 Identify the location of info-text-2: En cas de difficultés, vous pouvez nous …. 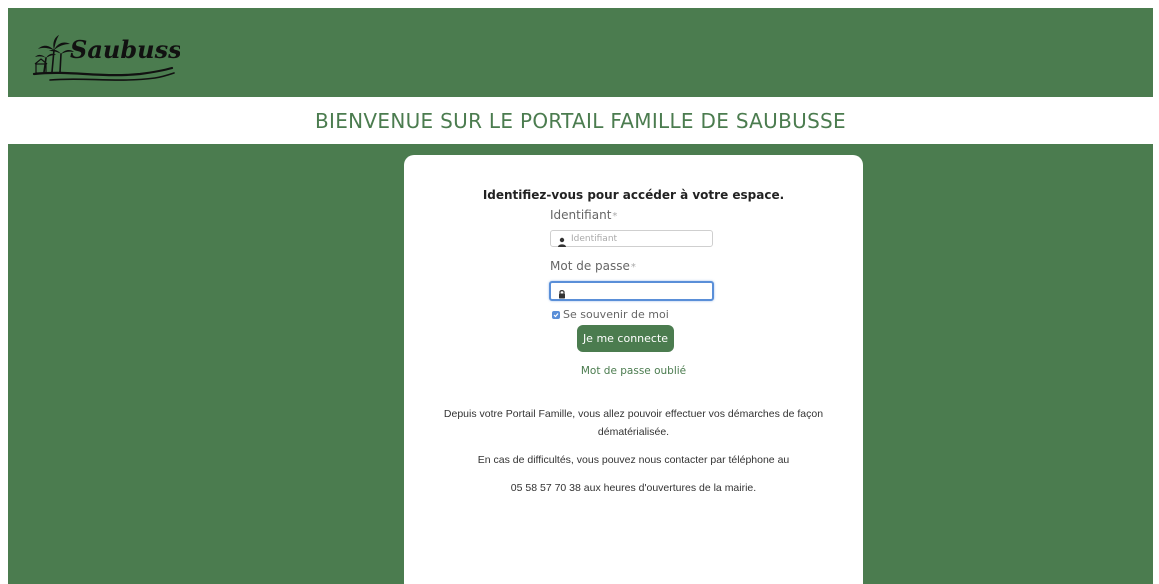
(633, 460).